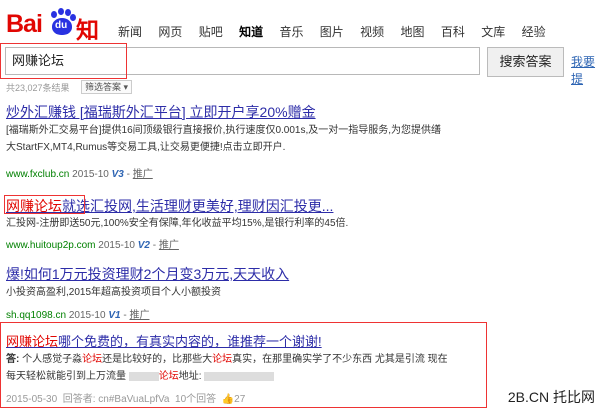 This screenshot has height=411, width=600. I want to click on result-3-verify-badge: V1, so click(114, 315).